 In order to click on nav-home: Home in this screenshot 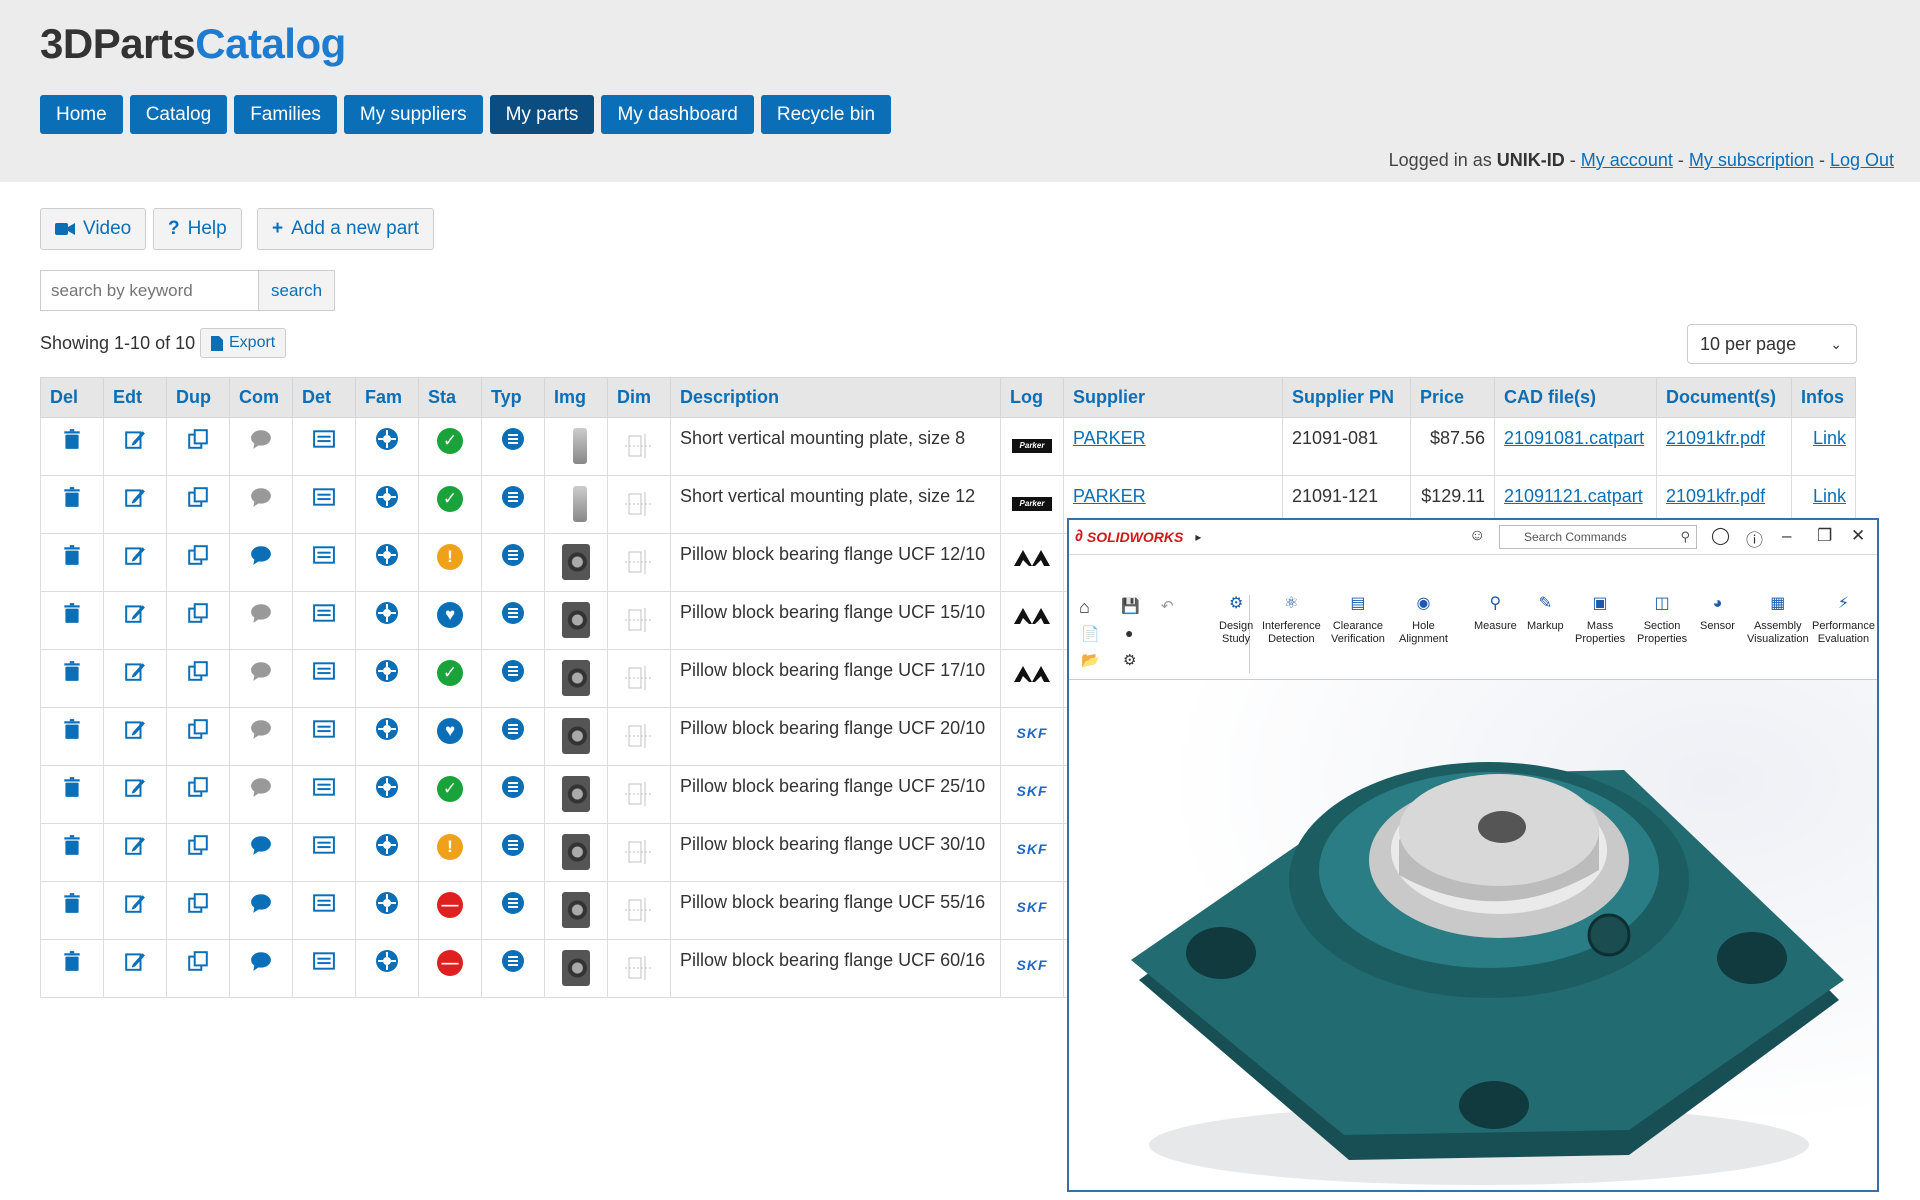, I will do `click(81, 114)`.